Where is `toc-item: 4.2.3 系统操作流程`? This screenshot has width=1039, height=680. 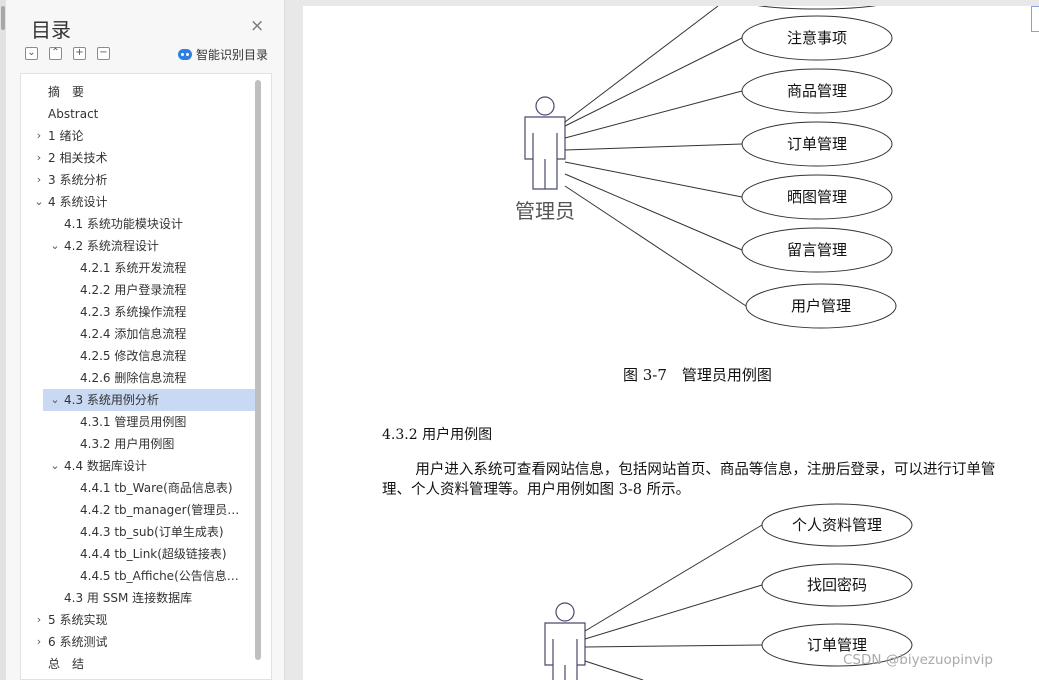 toc-item: 4.2.3 系统操作流程 is located at coordinates (141, 312).